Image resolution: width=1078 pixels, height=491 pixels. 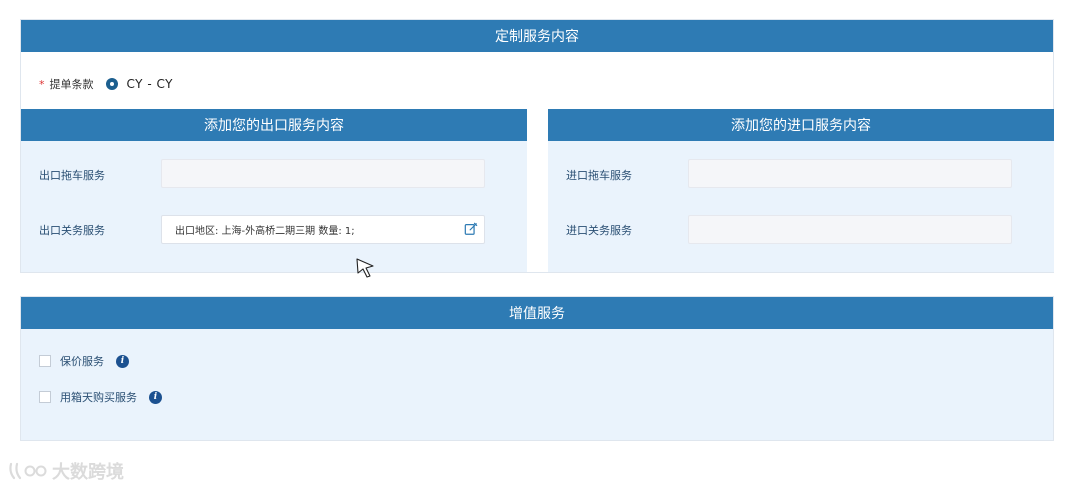 What do you see at coordinates (599, 175) in the screenshot?
I see `import-trucking-label: 进口拖车服务` at bounding box center [599, 175].